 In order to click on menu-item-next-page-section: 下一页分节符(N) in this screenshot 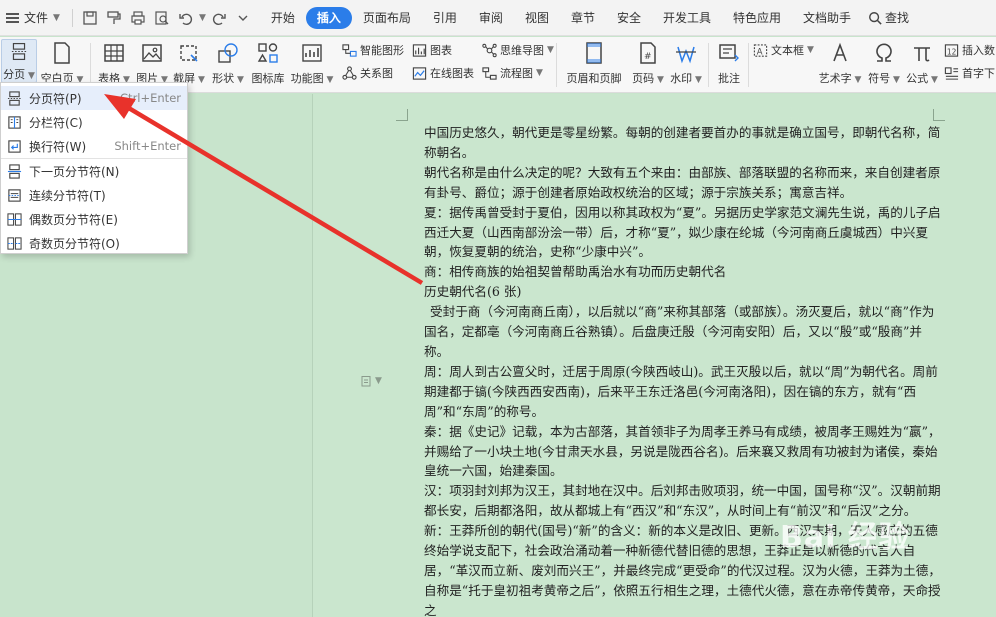, I will do `click(94, 171)`.